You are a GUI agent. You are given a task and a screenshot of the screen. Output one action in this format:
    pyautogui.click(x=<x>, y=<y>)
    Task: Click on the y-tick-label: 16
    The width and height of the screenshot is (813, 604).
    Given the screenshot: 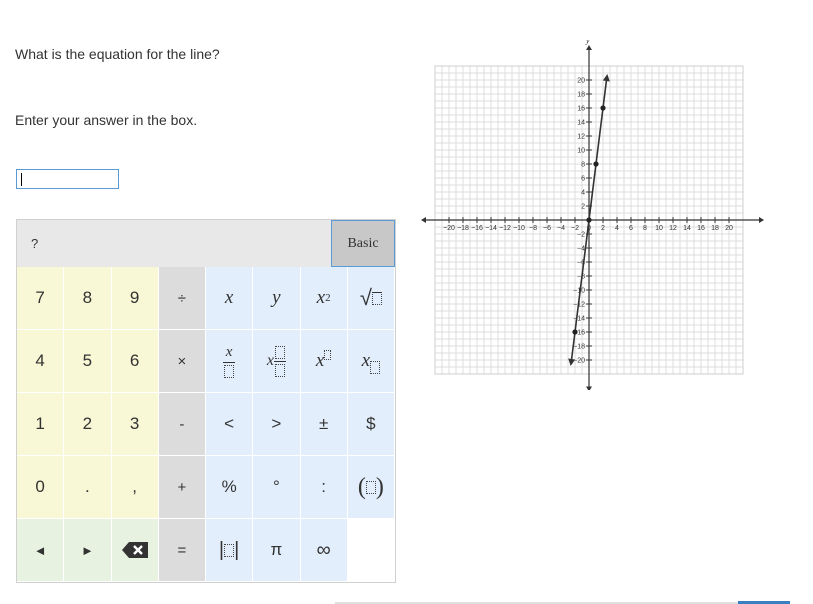 What is the action you would take?
    pyautogui.click(x=581, y=109)
    